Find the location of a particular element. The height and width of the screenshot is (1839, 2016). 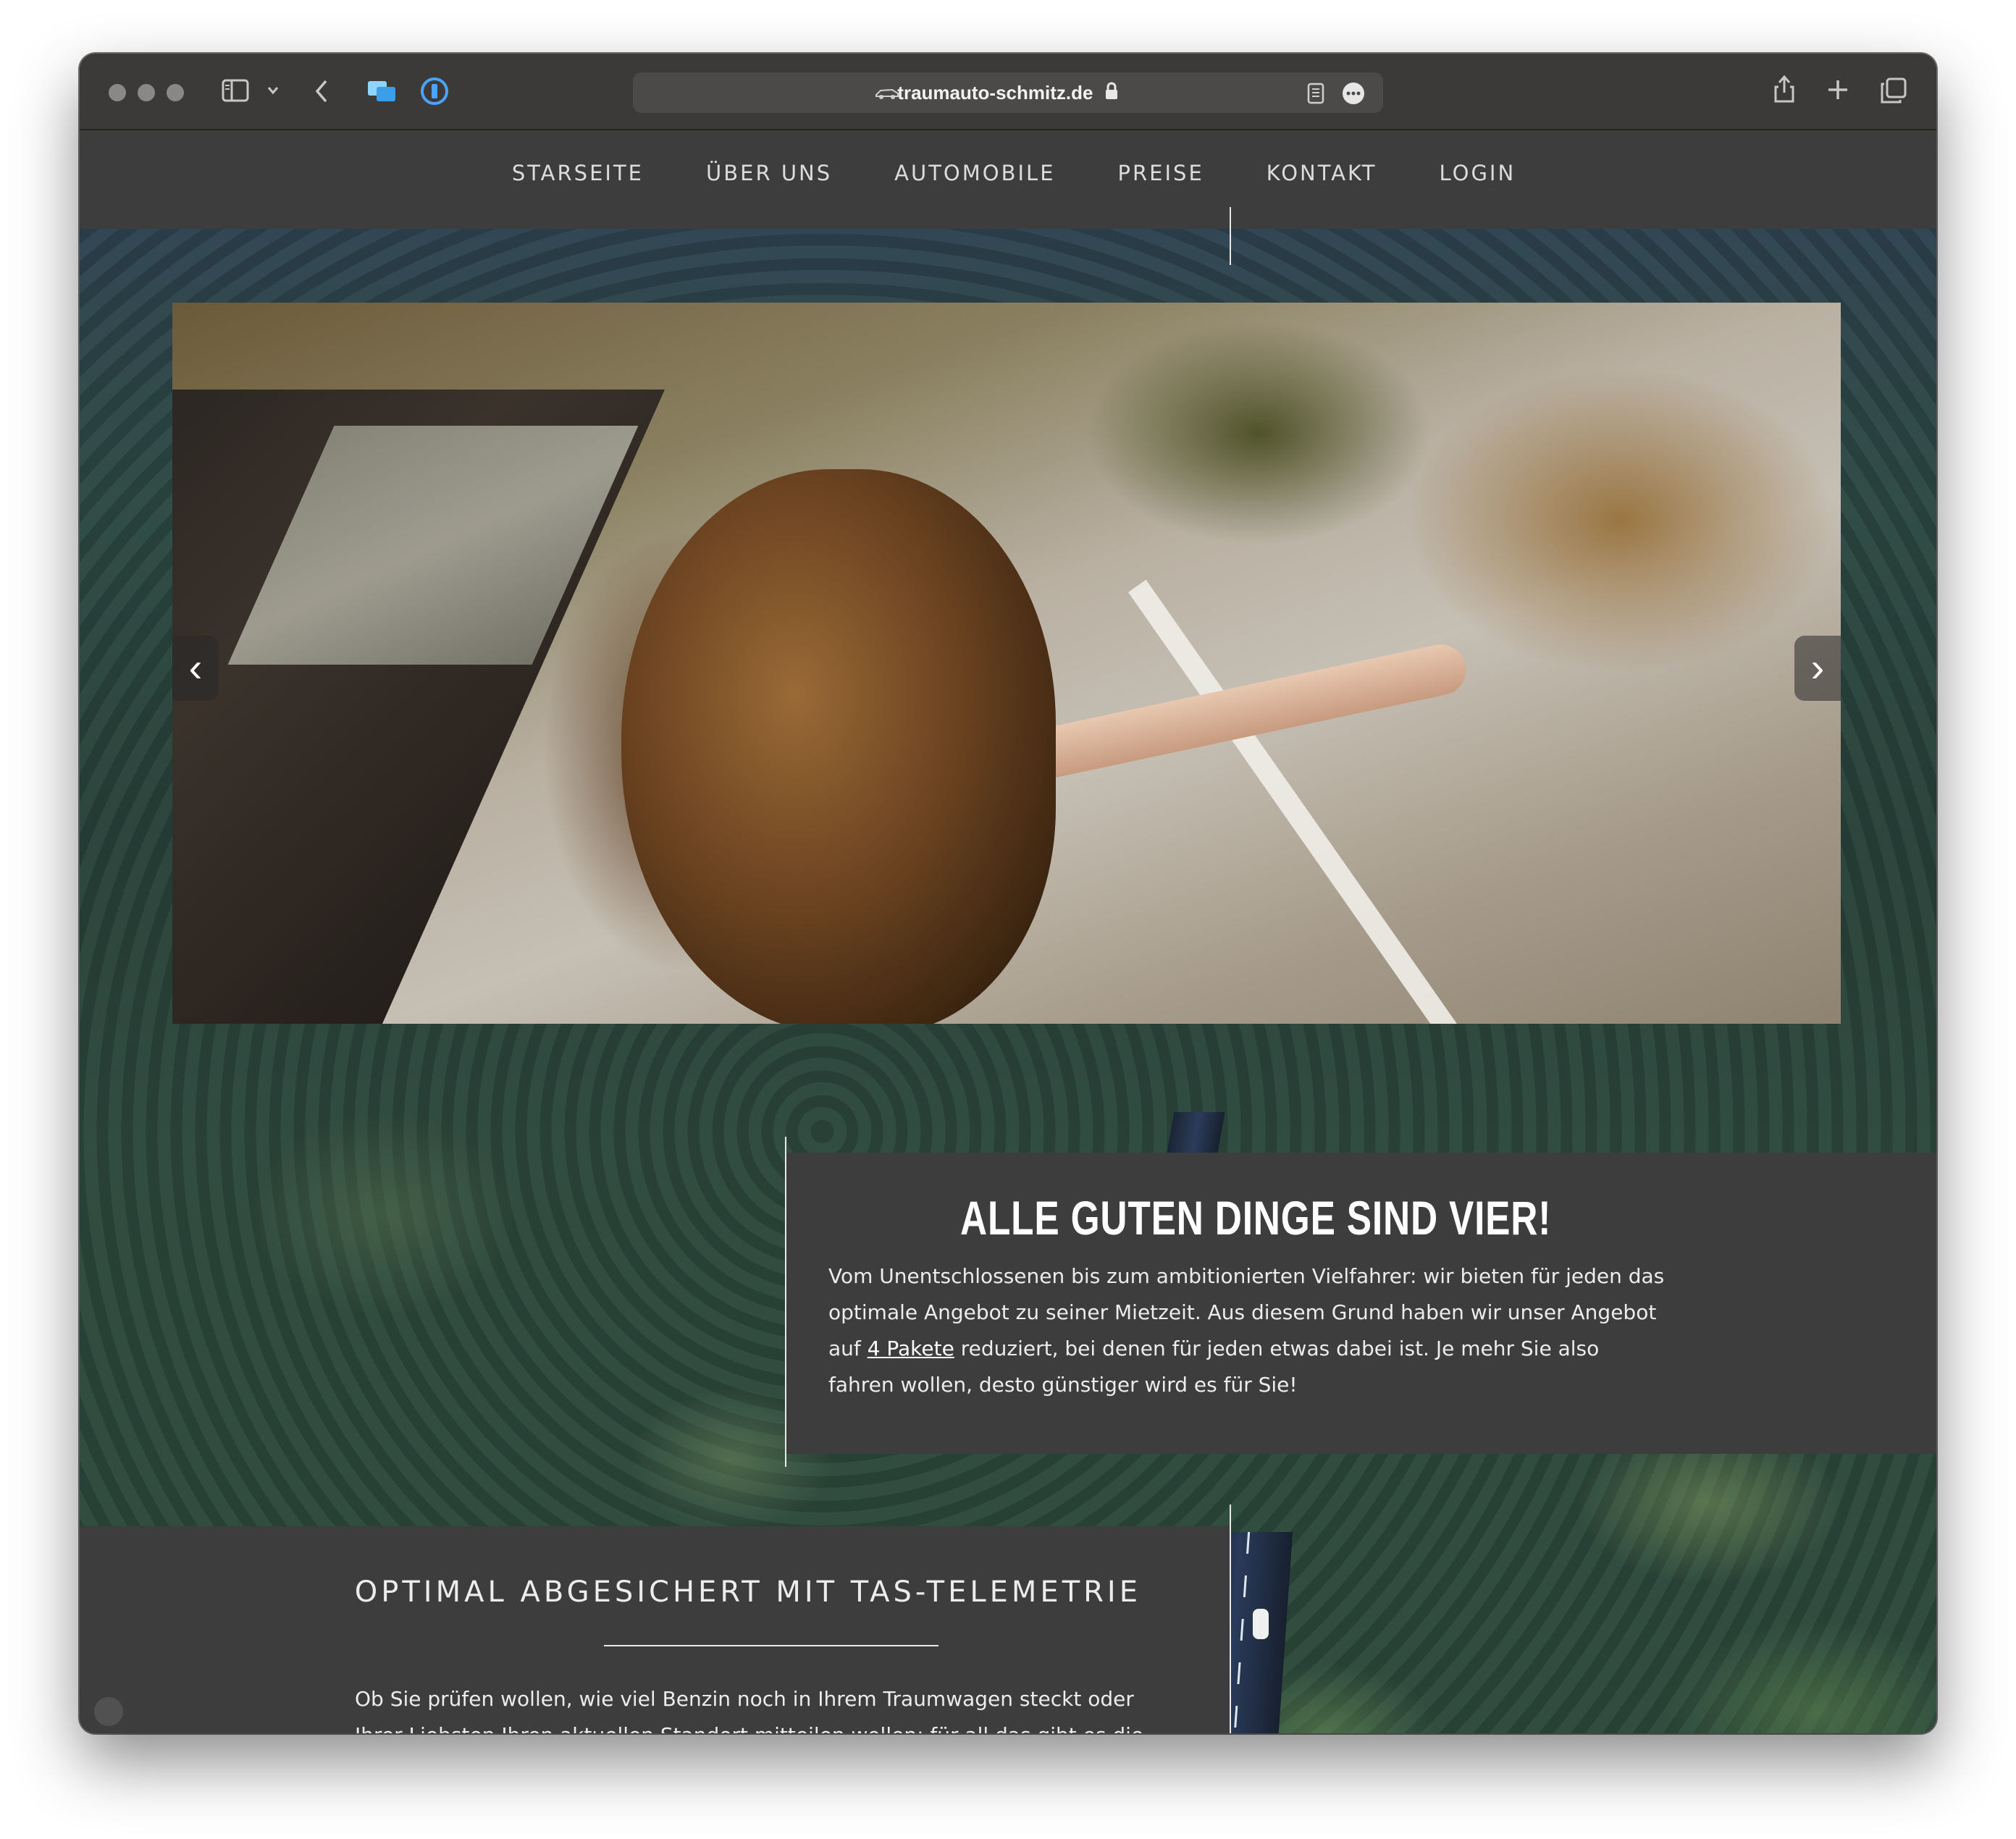

section2-heading: OPTIMAL ABGESICHERT MIT TAS-TELEMETRIE is located at coordinates (747, 1592).